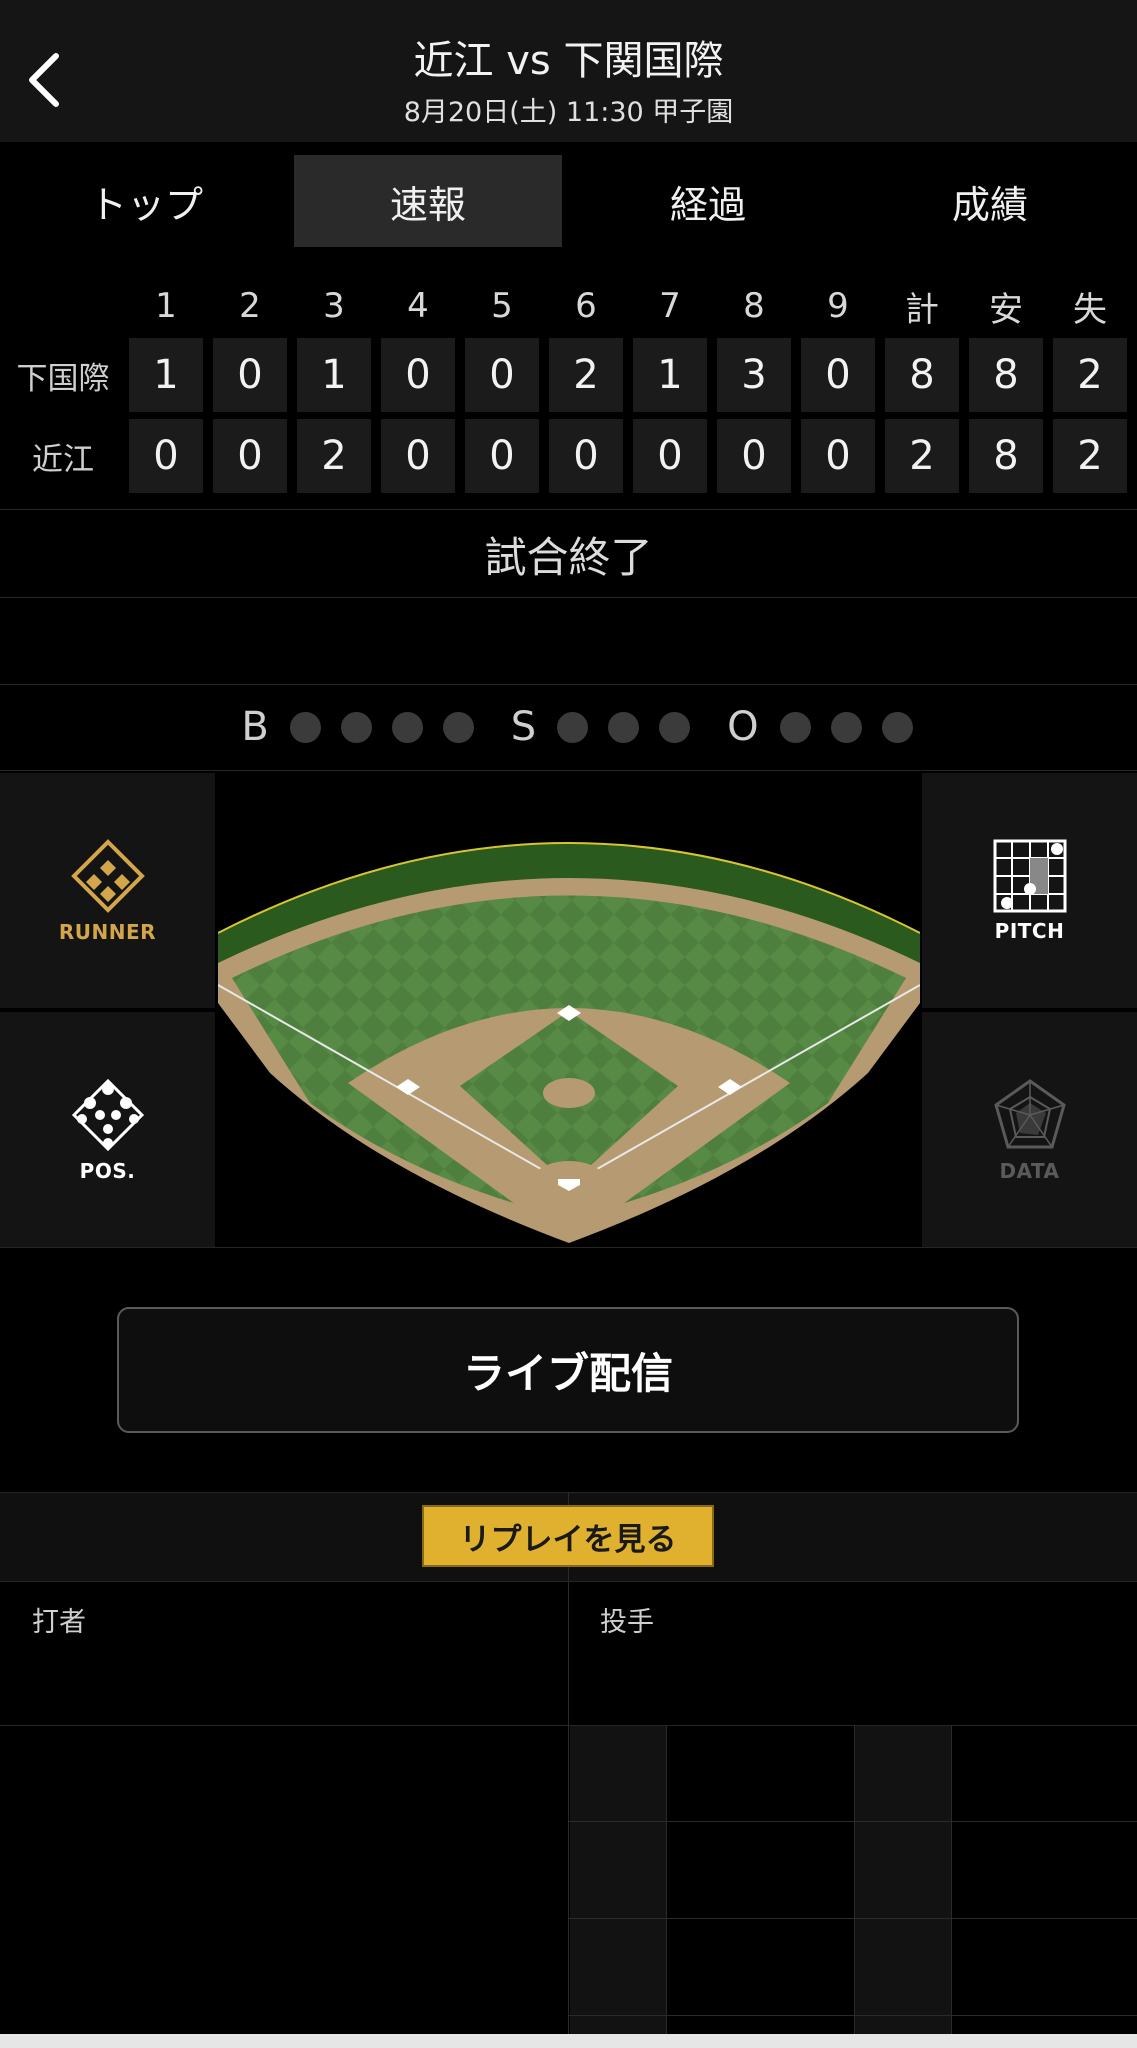 This screenshot has height=2048, width=1137. I want to click on score-cell: 3, so click(754, 375).